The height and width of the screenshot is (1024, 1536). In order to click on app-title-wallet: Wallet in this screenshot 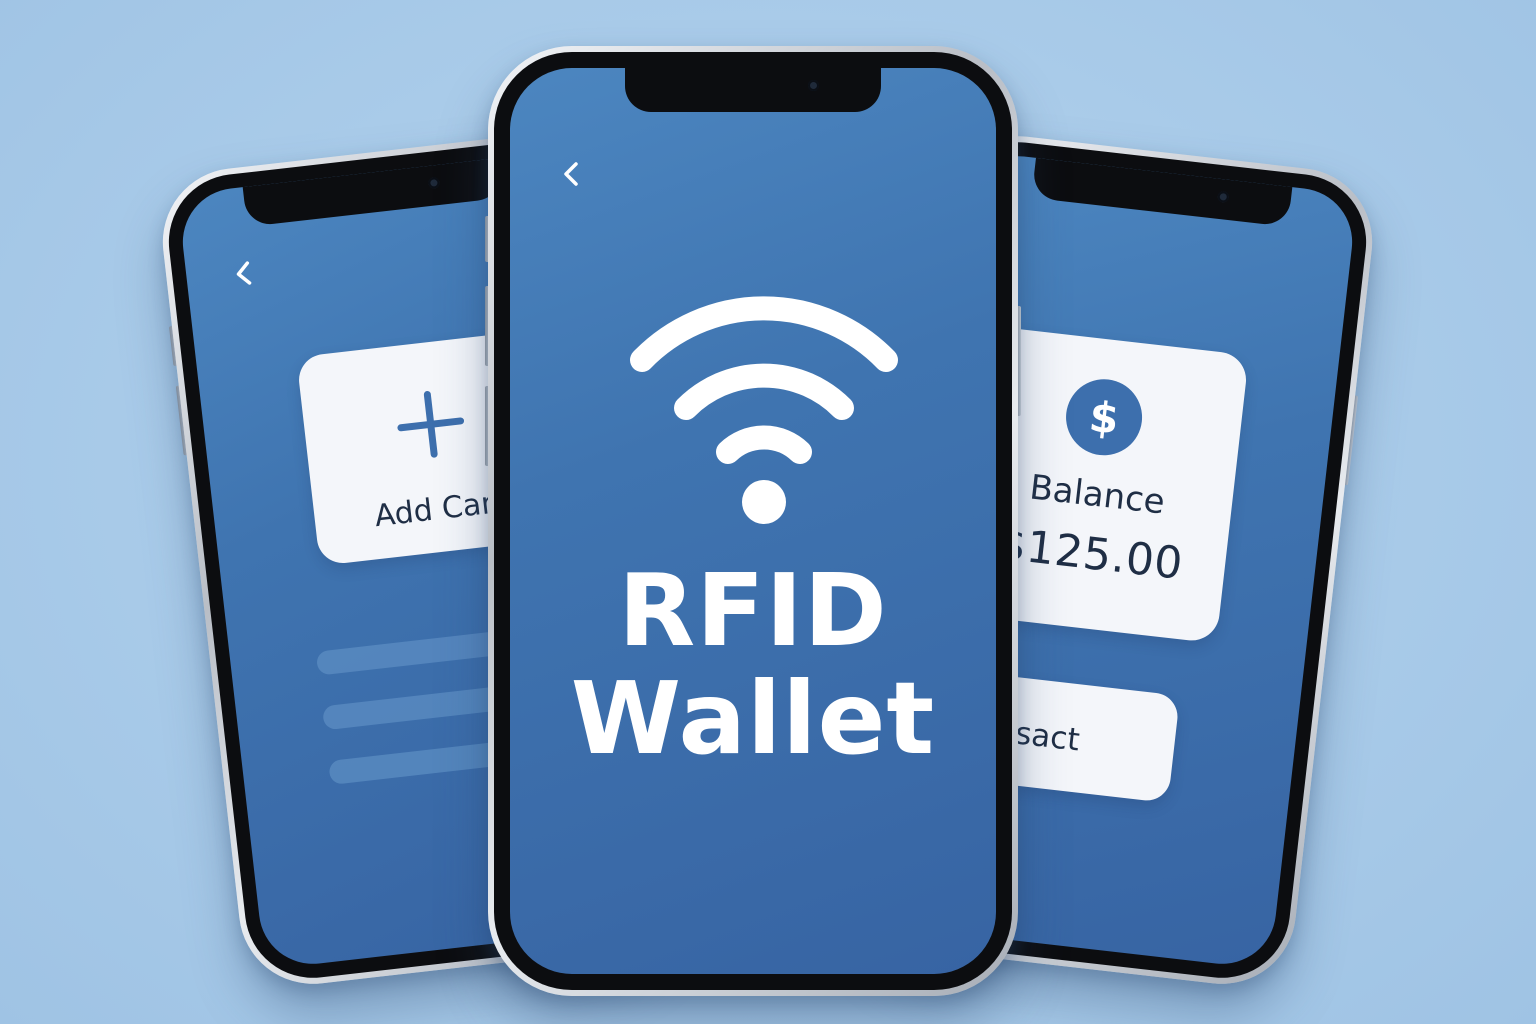, I will do `click(753, 718)`.